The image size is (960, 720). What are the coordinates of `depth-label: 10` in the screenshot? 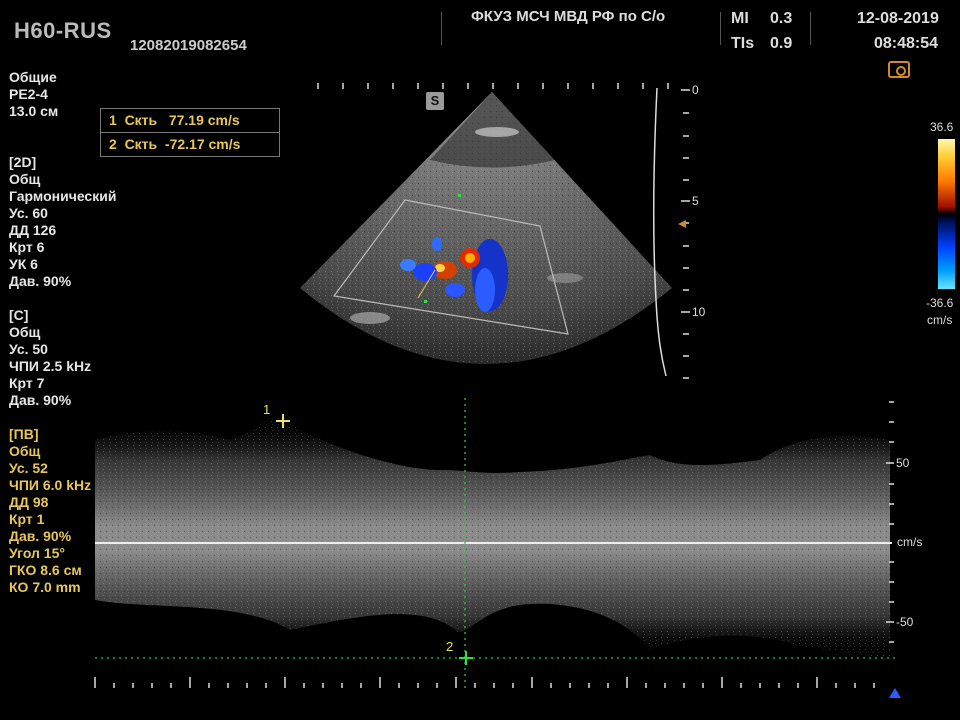 It's located at (699, 312).